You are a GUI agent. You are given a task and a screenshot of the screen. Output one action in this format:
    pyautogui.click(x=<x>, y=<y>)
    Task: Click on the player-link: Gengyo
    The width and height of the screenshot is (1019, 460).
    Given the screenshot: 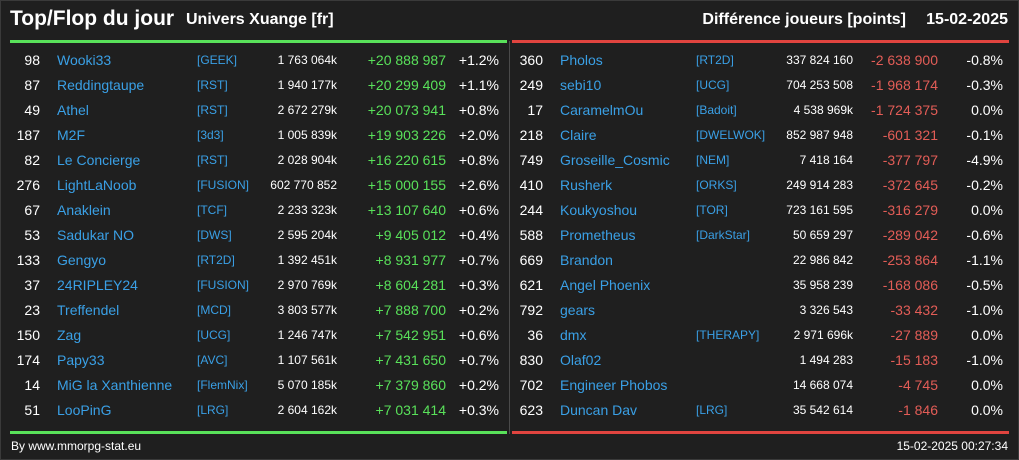 What is the action you would take?
    pyautogui.click(x=81, y=260)
    